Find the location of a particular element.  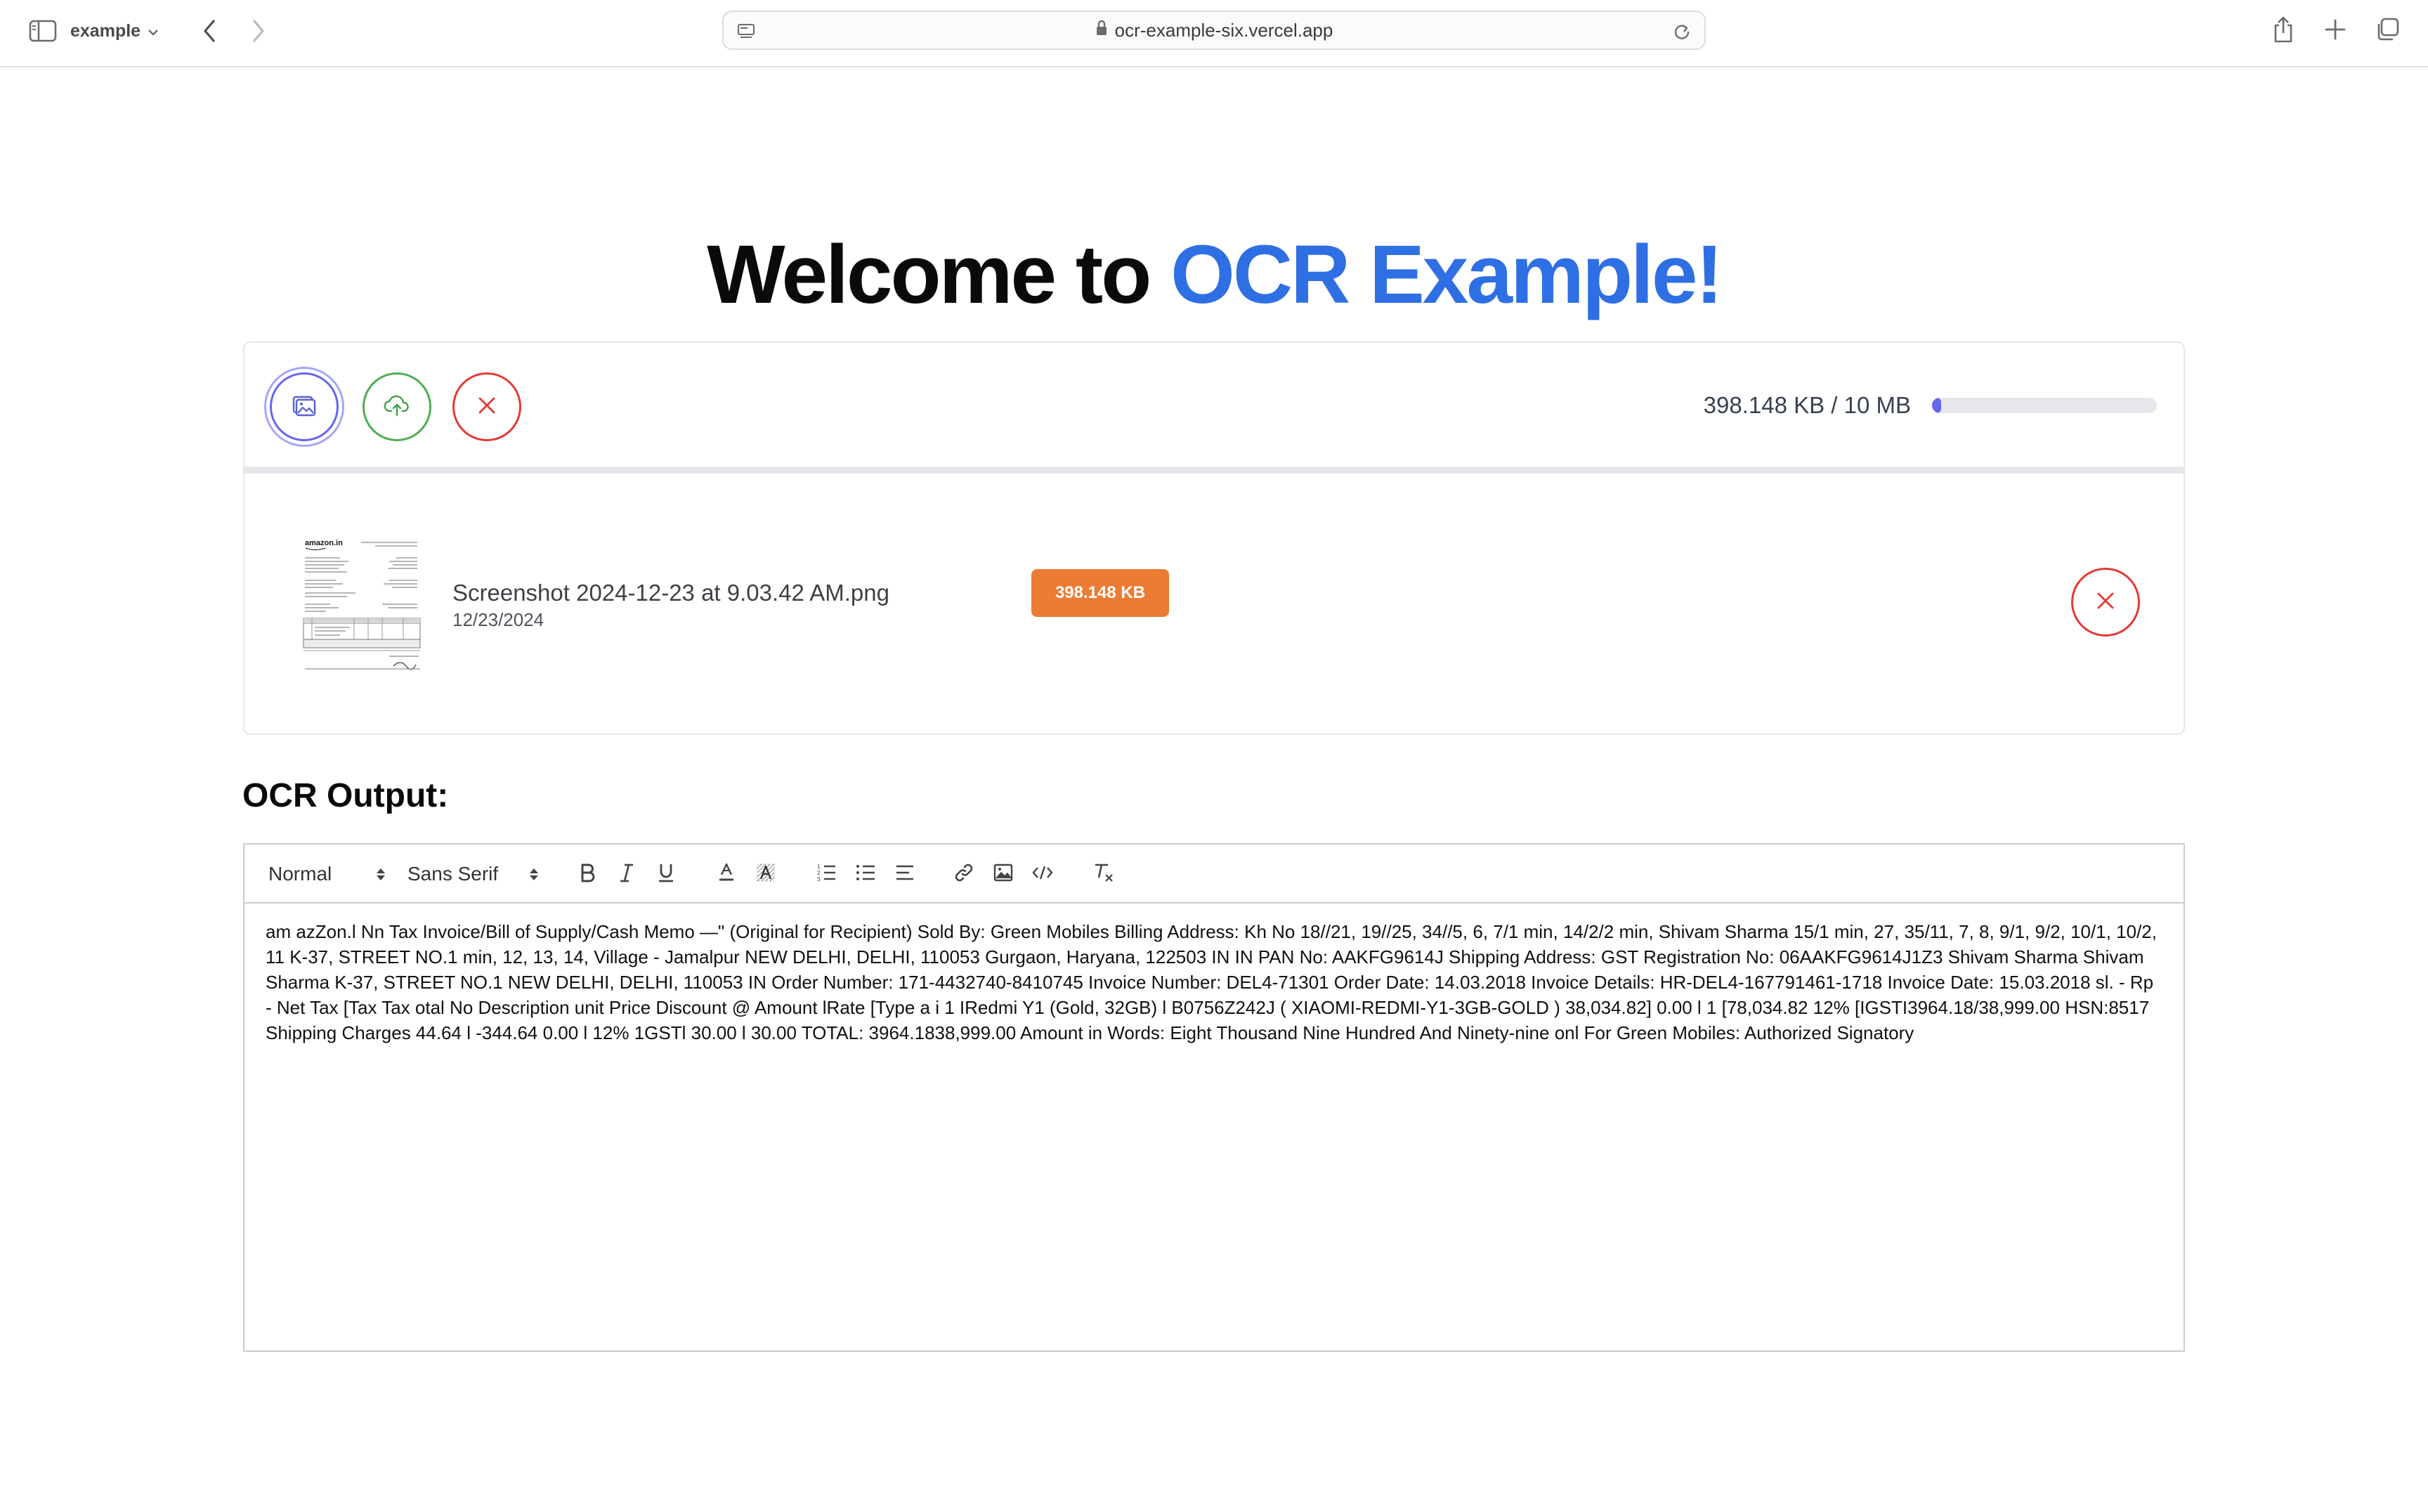

cloud-upload-icon is located at coordinates (397, 407).